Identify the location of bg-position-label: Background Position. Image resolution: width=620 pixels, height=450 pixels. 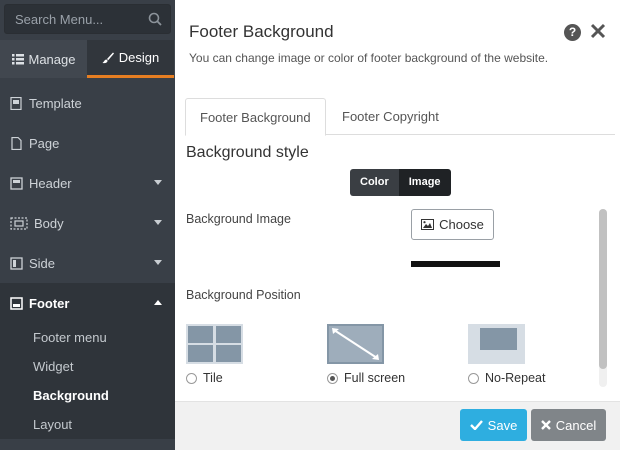
(243, 295).